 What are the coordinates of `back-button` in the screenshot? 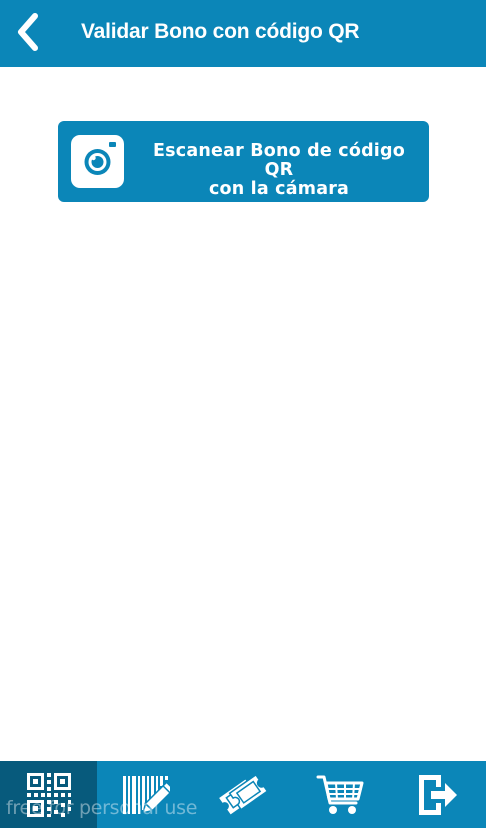 It's located at (28, 32).